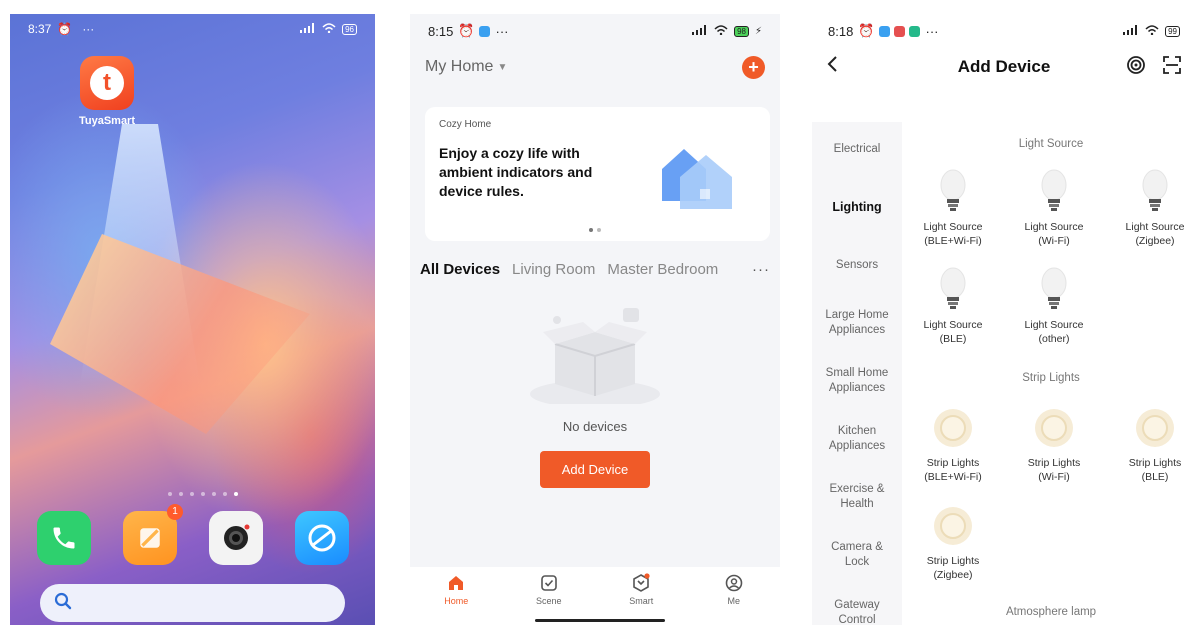 This screenshot has height=625, width=1196. Describe the element at coordinates (465, 124) in the screenshot. I see `banner-tag: Cozy Home` at that location.